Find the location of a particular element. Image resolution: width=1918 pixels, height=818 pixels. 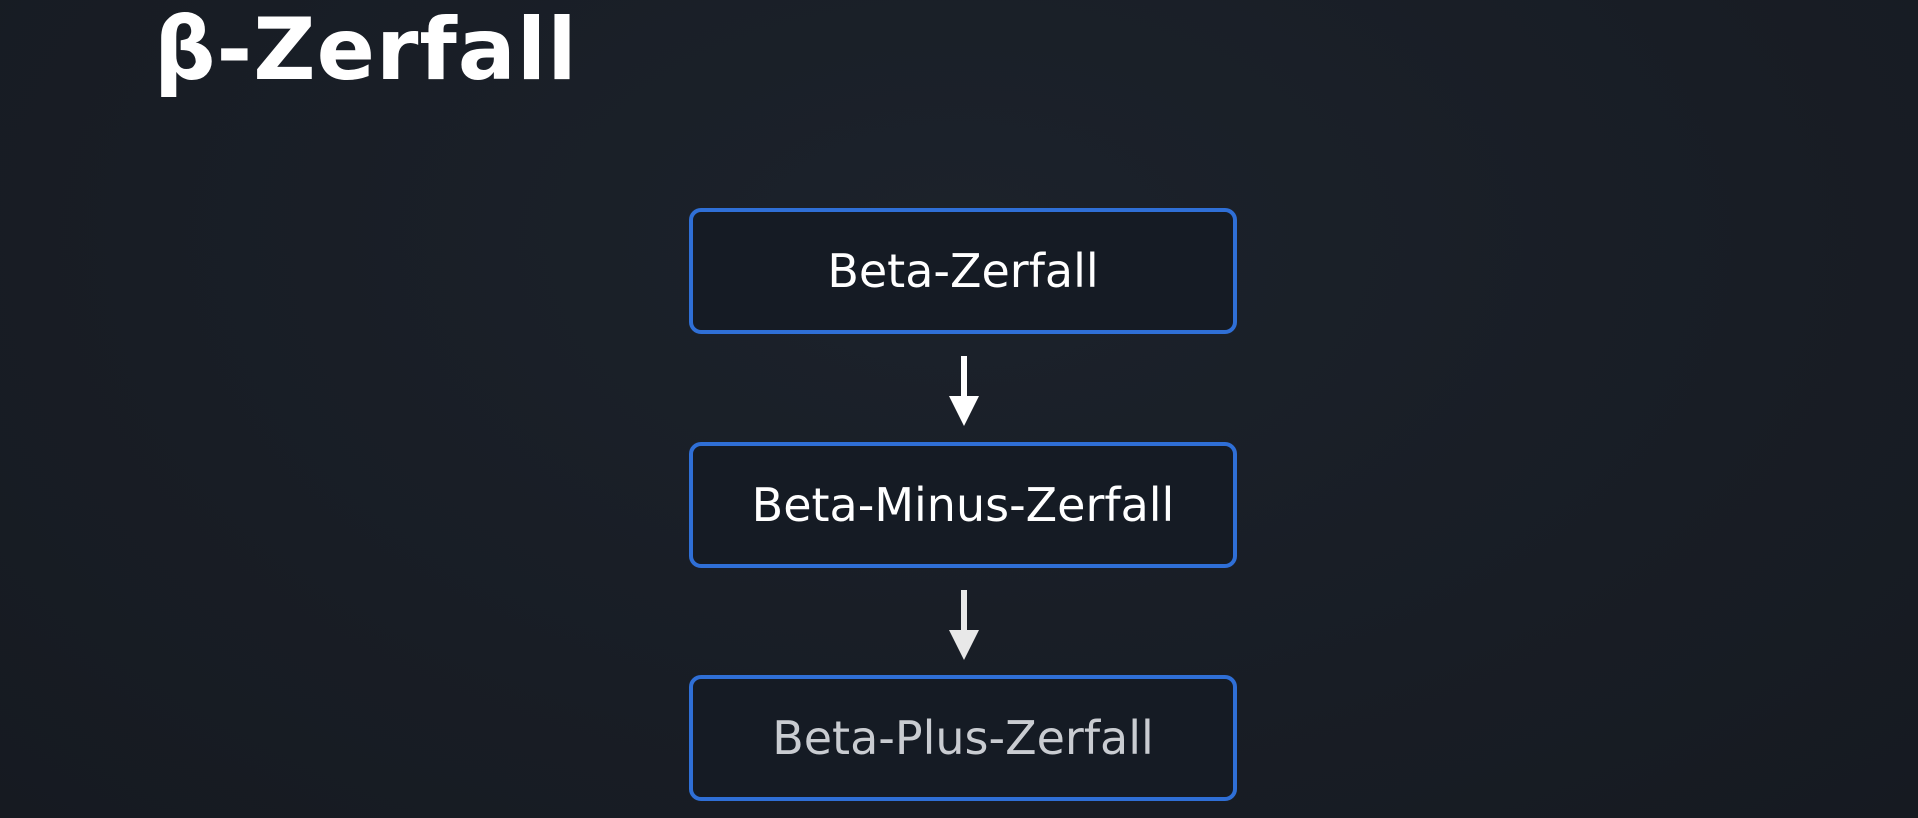

node-beta-plus-zerfall: Beta-Plus-Zerfall is located at coordinates (963, 738).